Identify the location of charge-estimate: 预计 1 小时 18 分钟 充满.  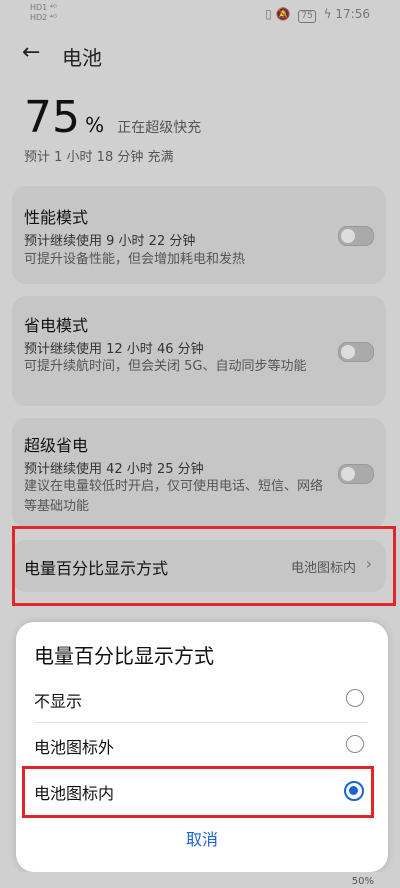
(99, 157).